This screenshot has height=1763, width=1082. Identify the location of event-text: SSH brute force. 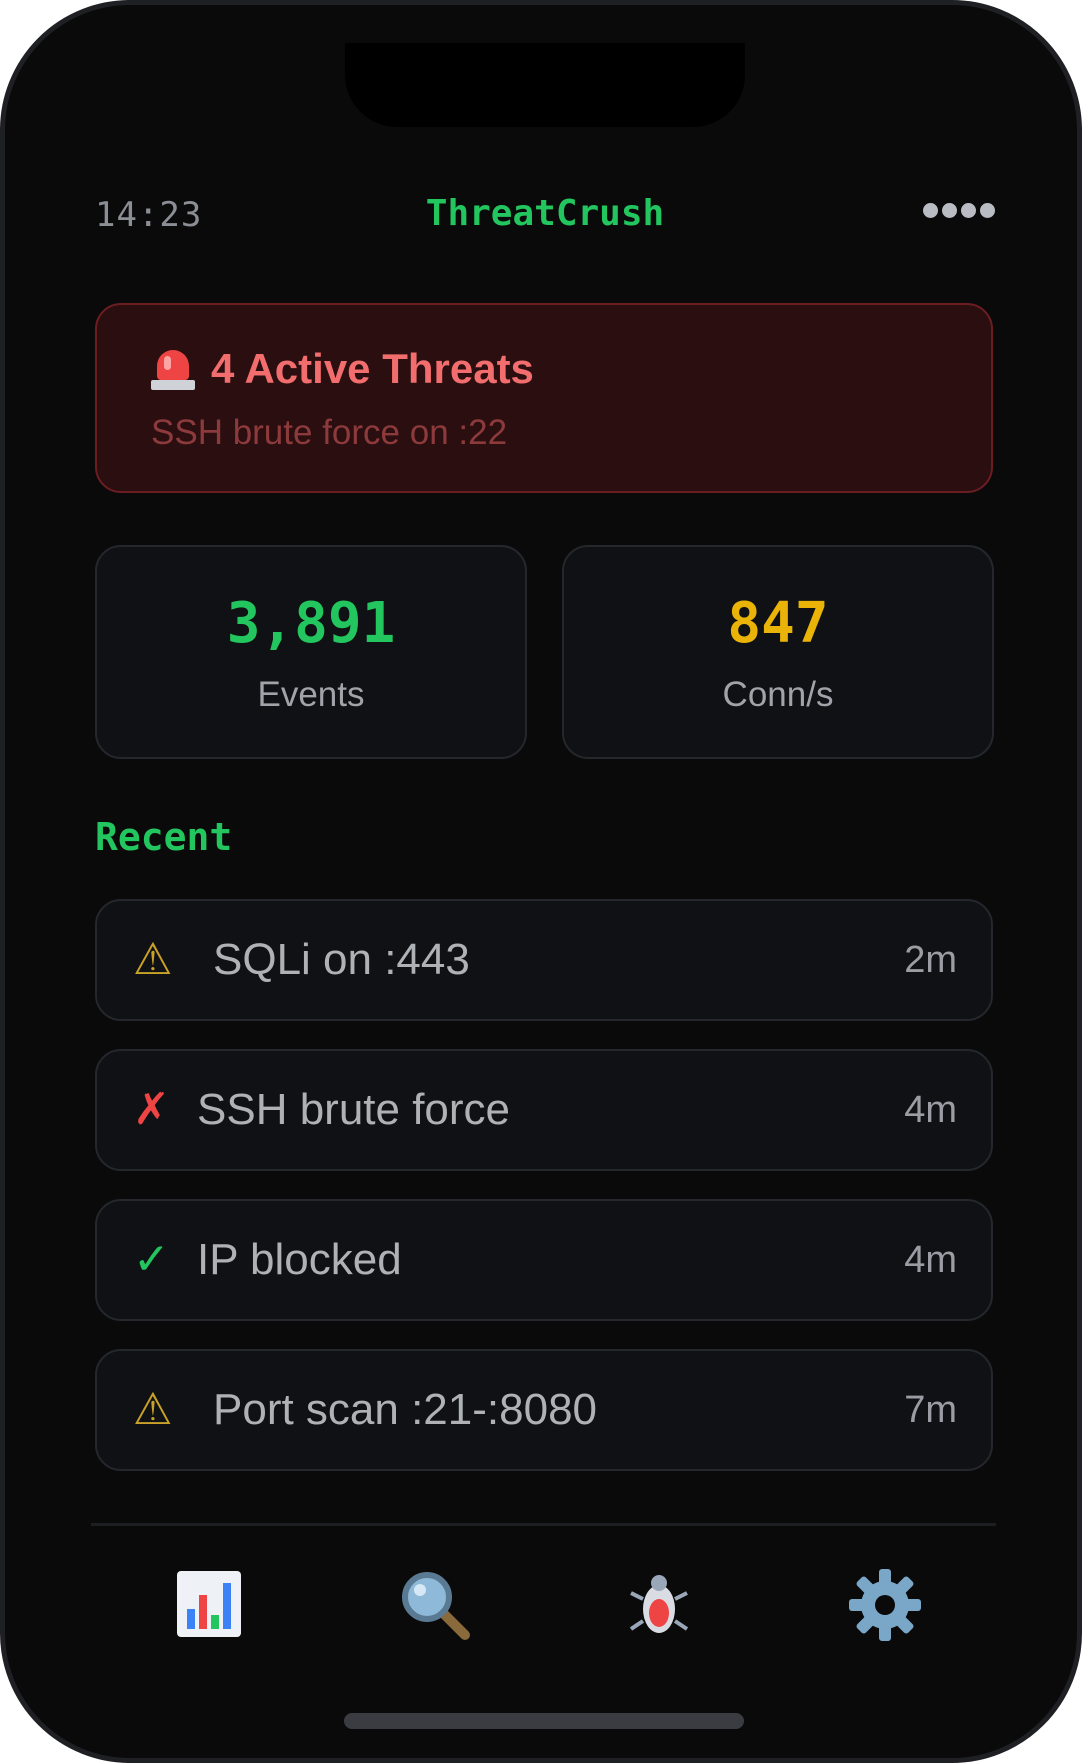
(354, 1109).